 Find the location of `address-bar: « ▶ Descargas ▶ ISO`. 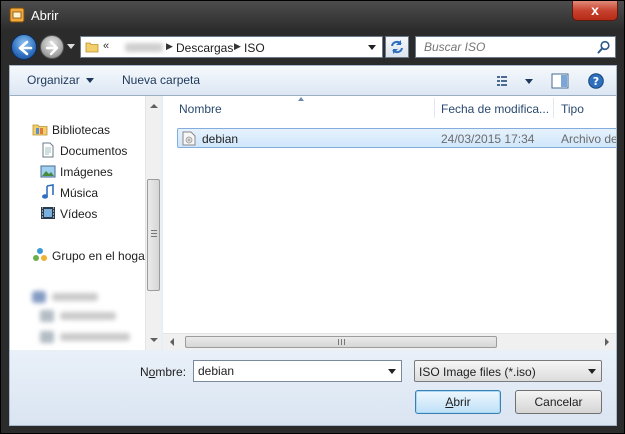

address-bar: « ▶ Descargas ▶ ISO is located at coordinates (231, 47).